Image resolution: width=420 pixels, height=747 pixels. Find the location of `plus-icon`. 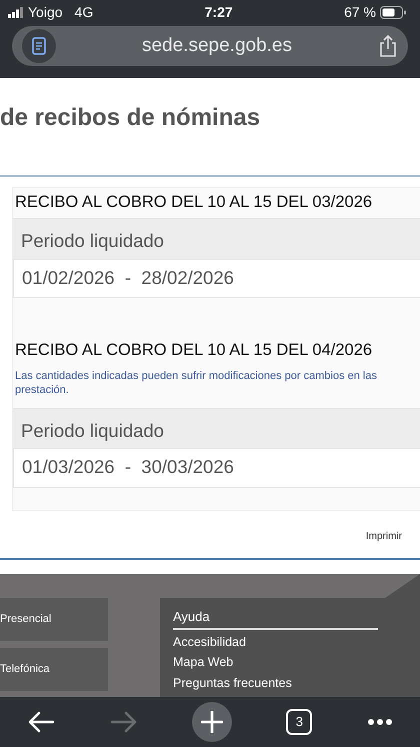

plus-icon is located at coordinates (211, 722).